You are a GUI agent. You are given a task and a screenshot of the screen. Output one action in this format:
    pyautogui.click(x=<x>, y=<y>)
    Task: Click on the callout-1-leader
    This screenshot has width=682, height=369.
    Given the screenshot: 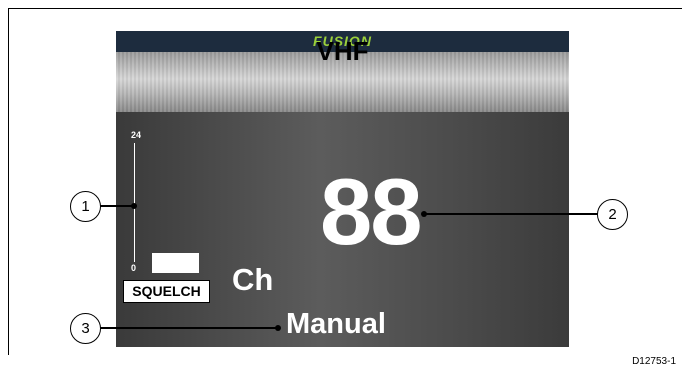 What is the action you would take?
    pyautogui.click(x=117, y=206)
    